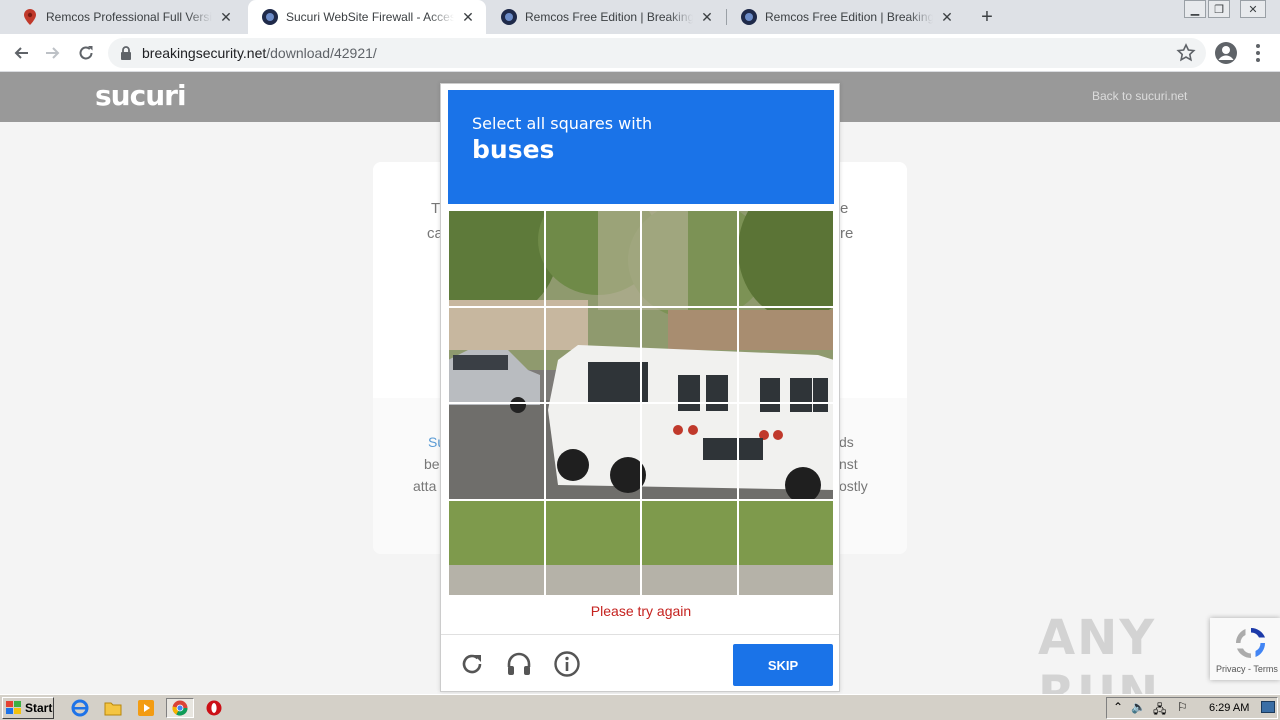 The image size is (1280, 720). I want to click on tab-remcos-free-1: Remcos Free Edition | BreakingSecurity ✕, so click(606, 17).